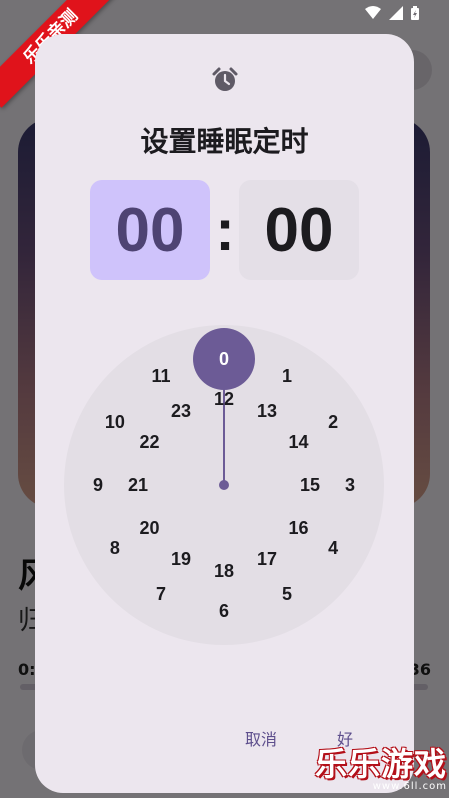 This screenshot has height=798, width=449. Describe the element at coordinates (415, 13) in the screenshot. I see `battery-icon` at that location.